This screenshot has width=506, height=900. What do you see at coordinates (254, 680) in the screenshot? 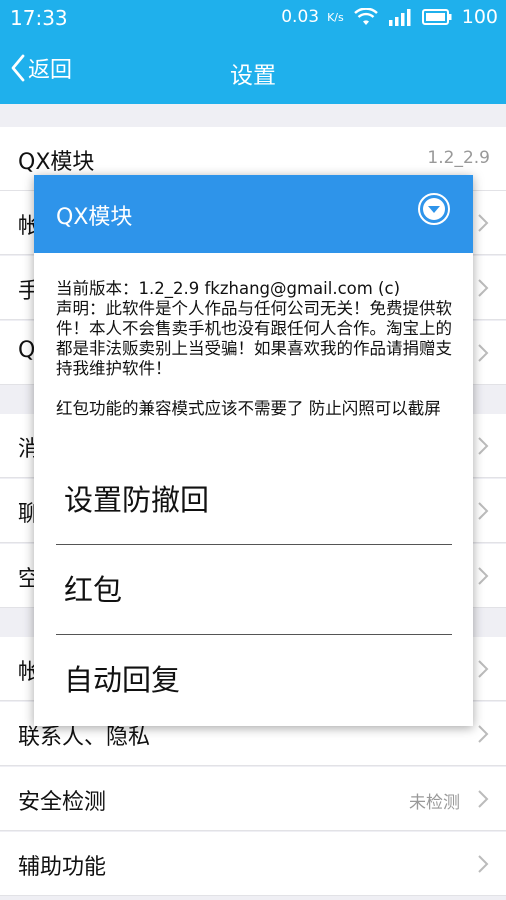
I see `option-auto-reply: 自动回复` at bounding box center [254, 680].